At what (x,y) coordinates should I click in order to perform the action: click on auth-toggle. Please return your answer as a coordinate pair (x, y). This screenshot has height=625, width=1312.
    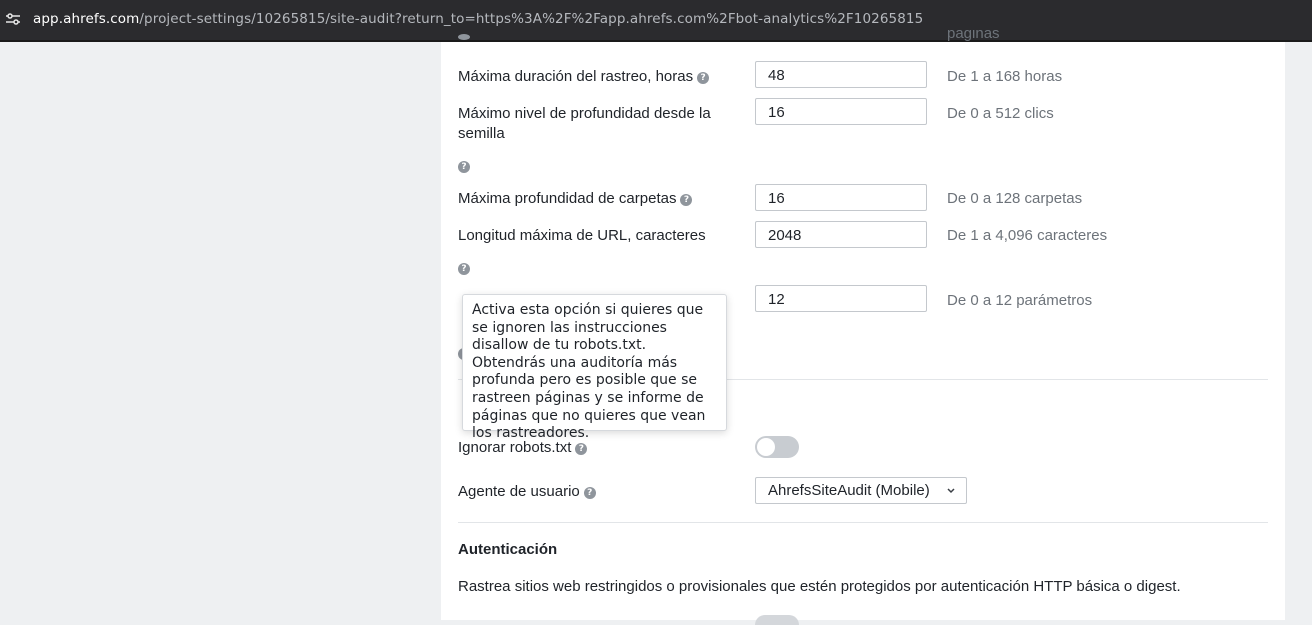
    Looking at the image, I should click on (777, 620).